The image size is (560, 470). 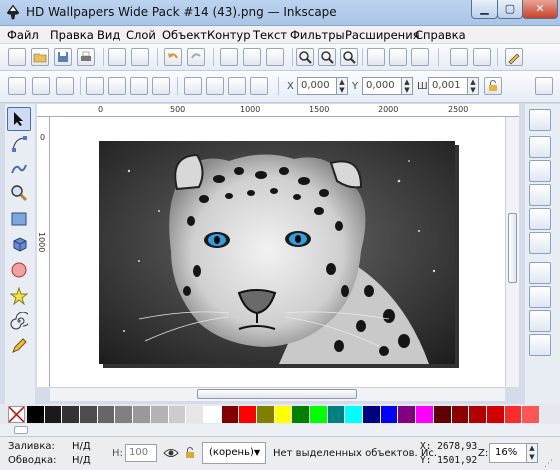 I want to click on pencil-tool-icon, so click(x=19, y=346).